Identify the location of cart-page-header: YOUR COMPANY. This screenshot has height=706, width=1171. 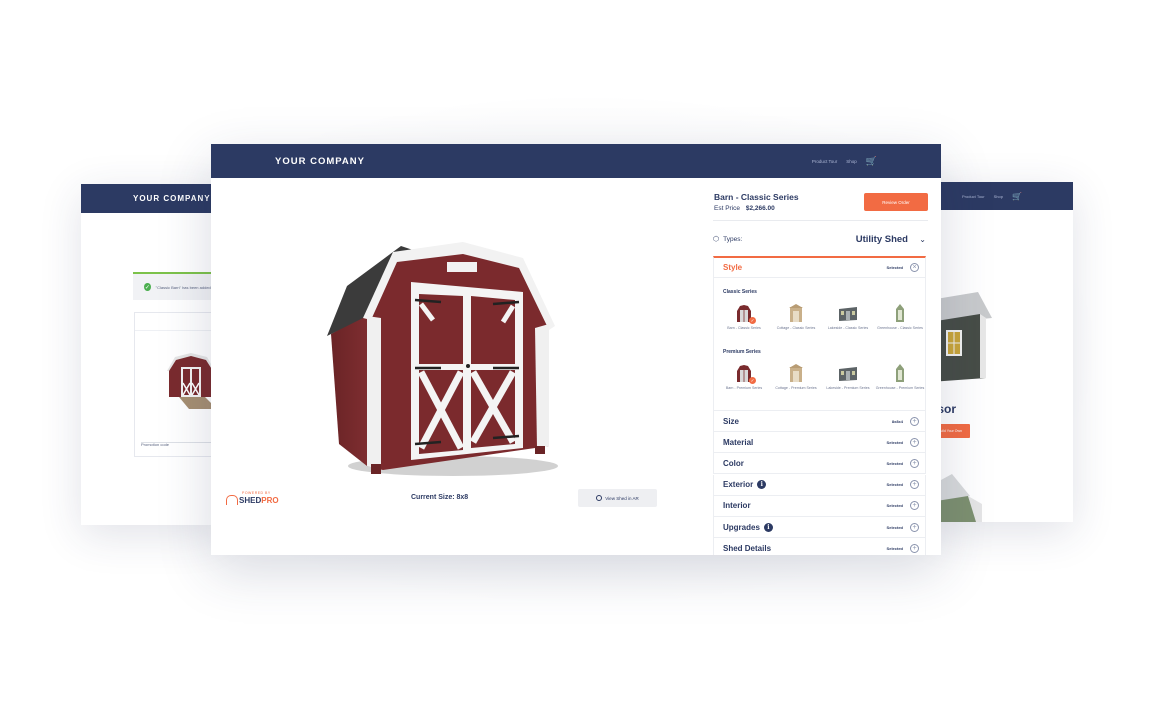
(151, 198).